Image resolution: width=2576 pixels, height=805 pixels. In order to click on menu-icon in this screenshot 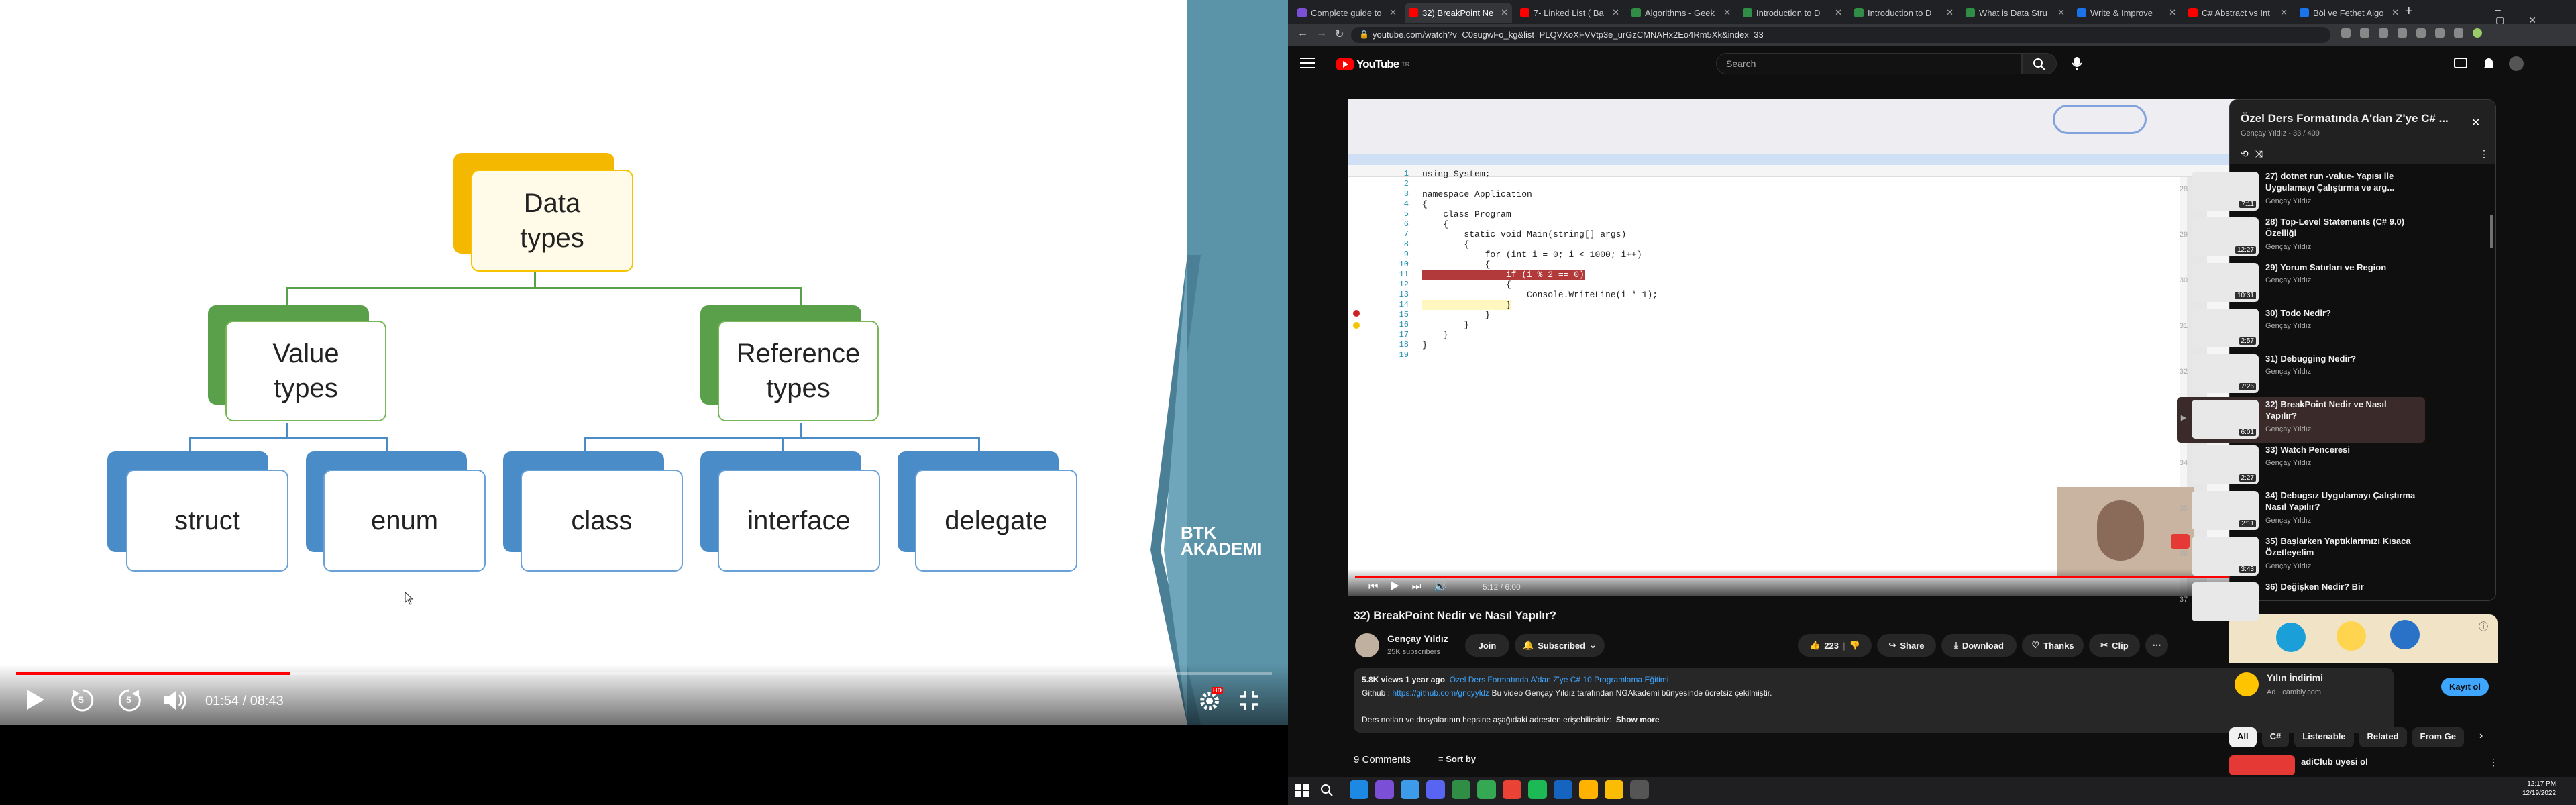, I will do `click(1307, 63)`.